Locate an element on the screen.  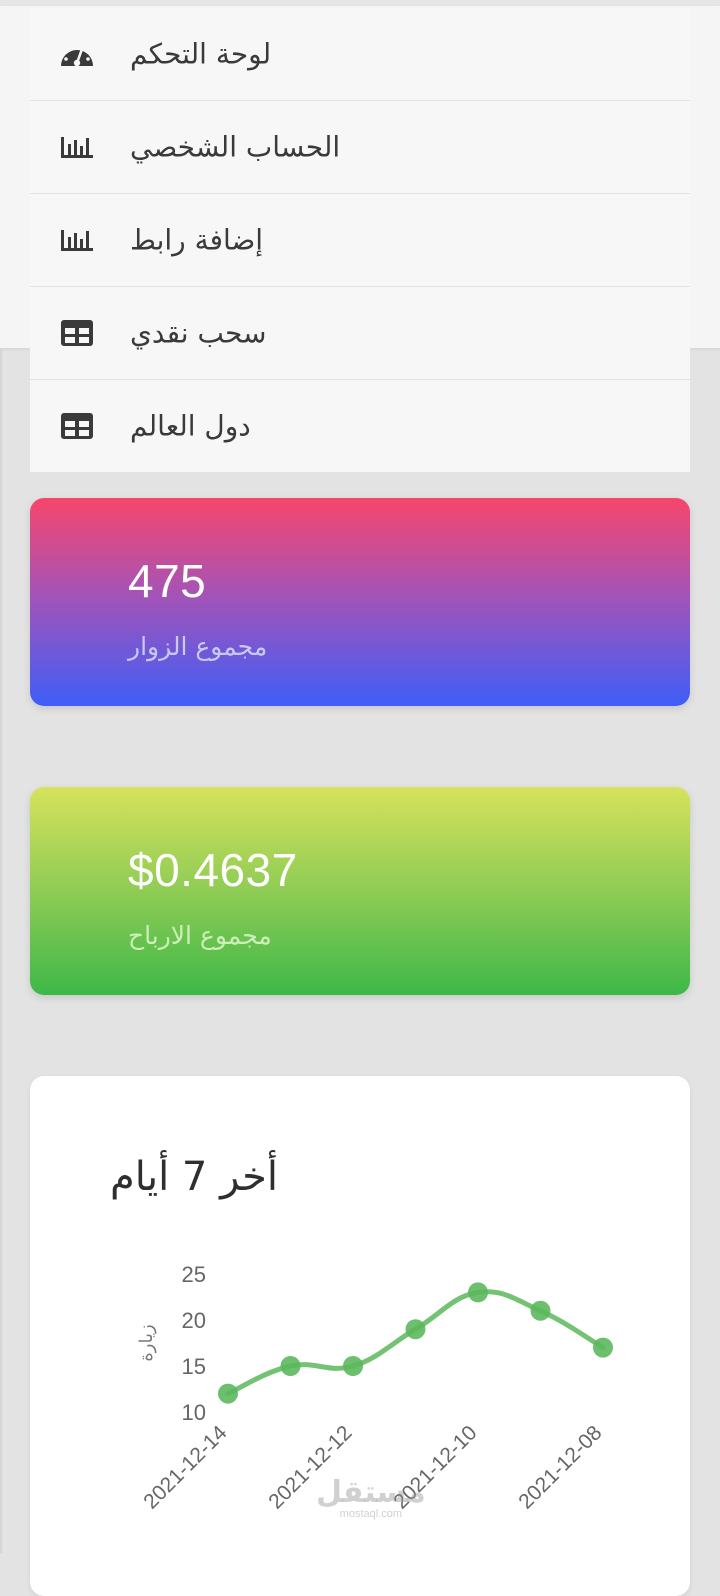
menu-label: إضافة رابط is located at coordinates (197, 240).